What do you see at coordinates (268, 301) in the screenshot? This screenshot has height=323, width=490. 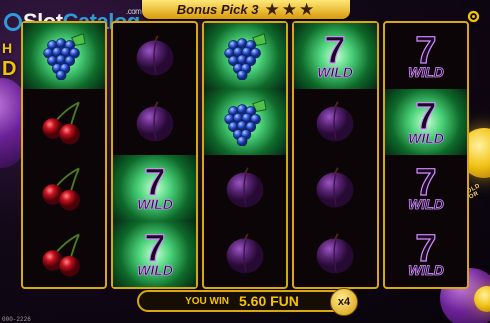 I see `win-amount: 5.60 FUN` at bounding box center [268, 301].